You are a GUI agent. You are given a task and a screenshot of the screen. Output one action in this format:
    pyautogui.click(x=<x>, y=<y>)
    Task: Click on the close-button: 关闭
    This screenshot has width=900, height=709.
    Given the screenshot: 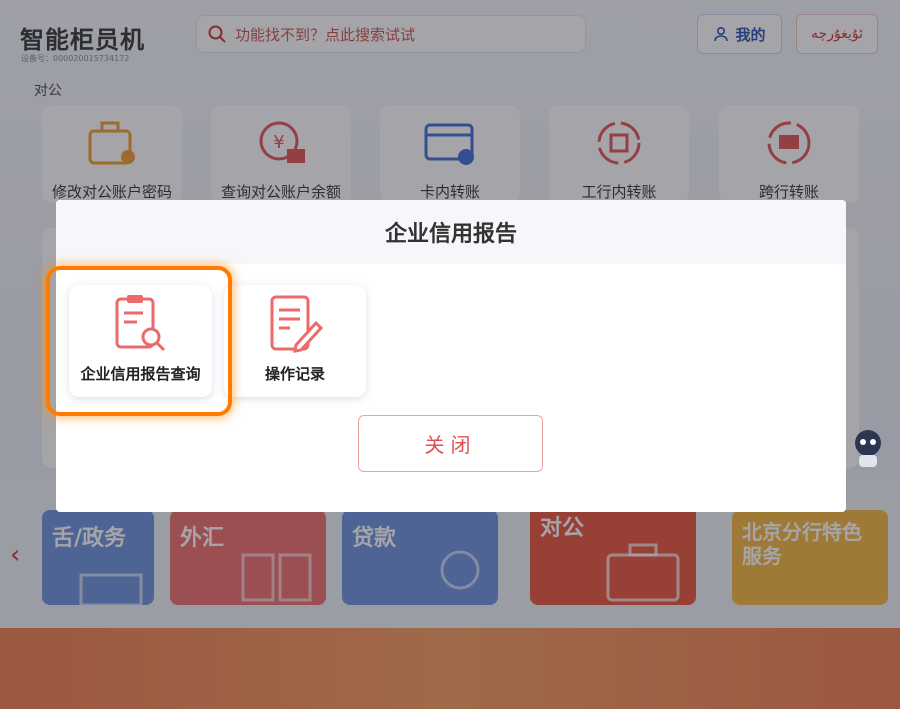 What is the action you would take?
    pyautogui.click(x=450, y=443)
    